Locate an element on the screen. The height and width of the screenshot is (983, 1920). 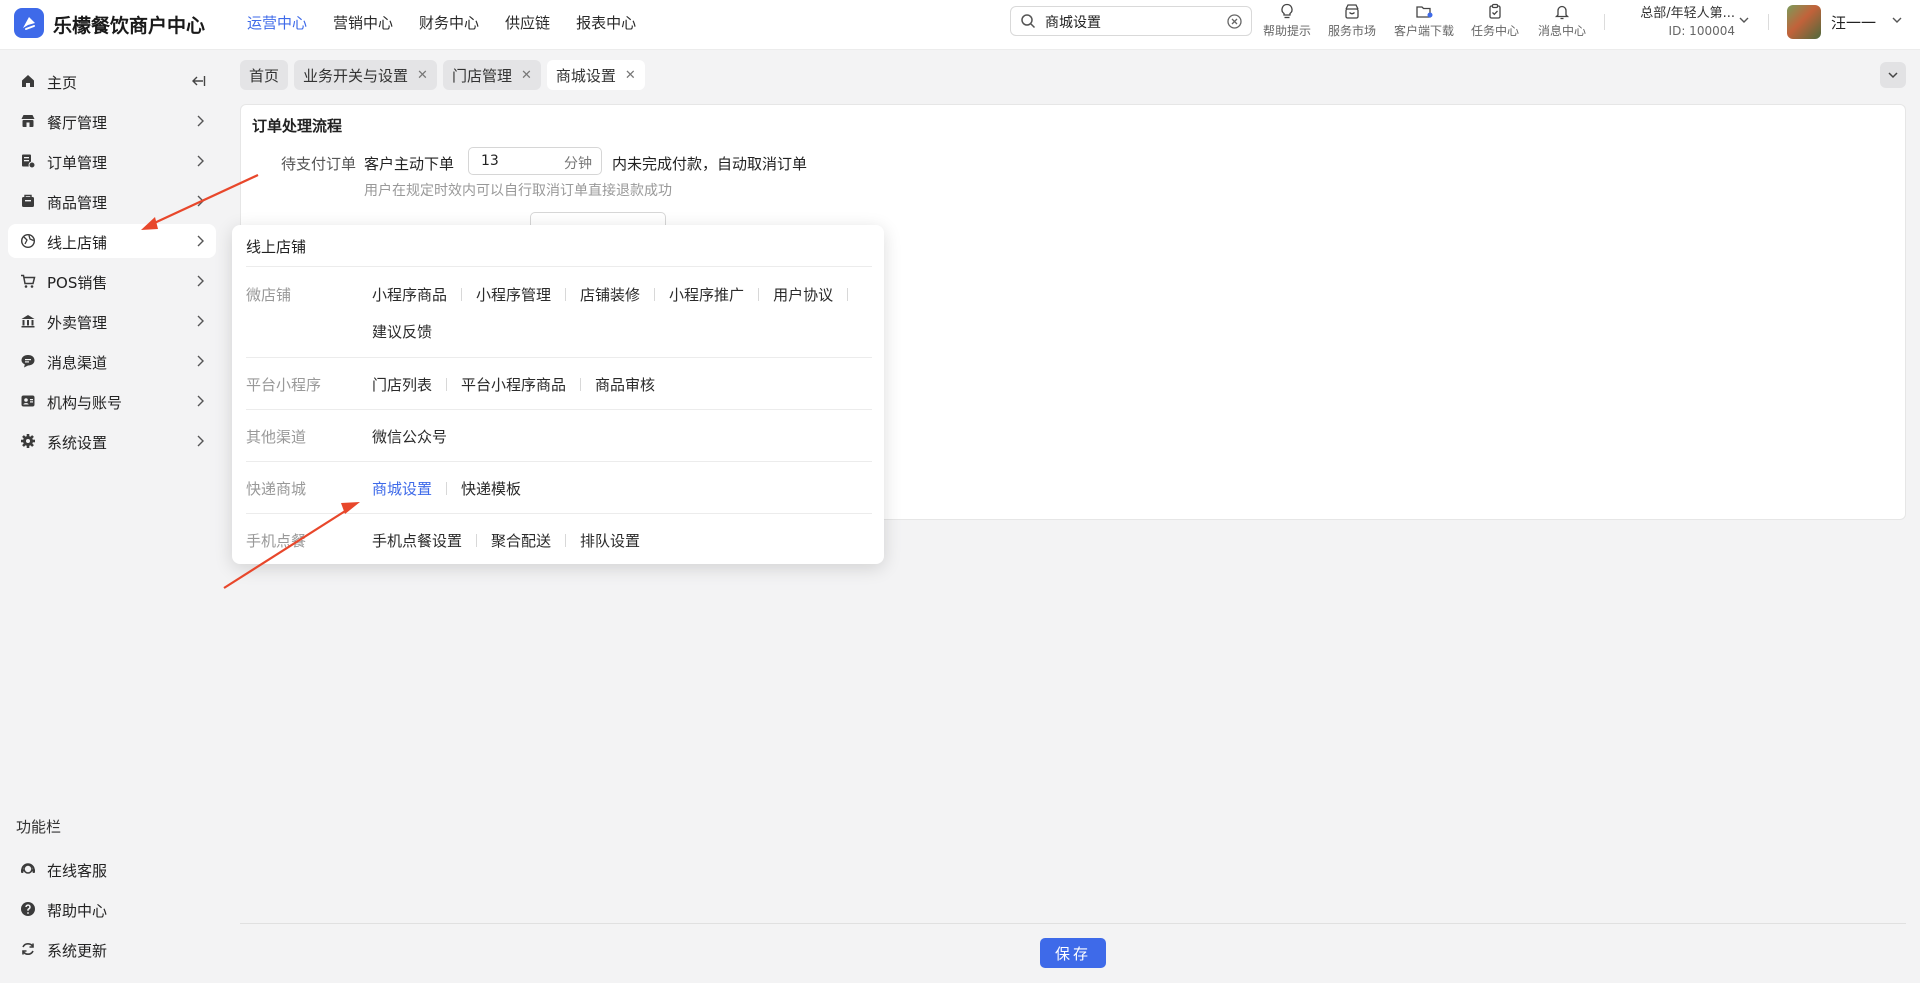
group-label-mini-store: 微店铺 is located at coordinates (269, 295).